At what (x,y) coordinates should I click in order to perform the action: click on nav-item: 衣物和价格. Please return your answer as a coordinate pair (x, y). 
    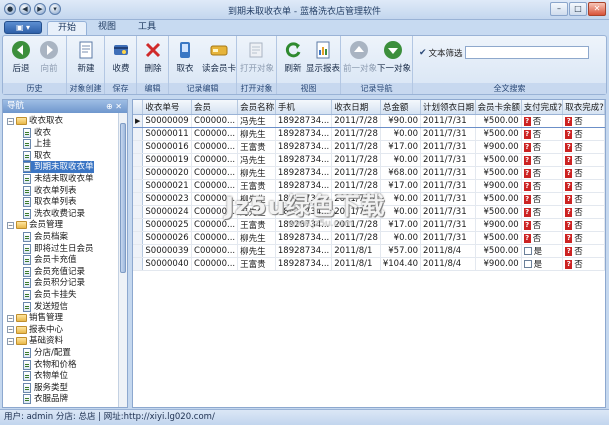
    Looking at the image, I should click on (50, 365).